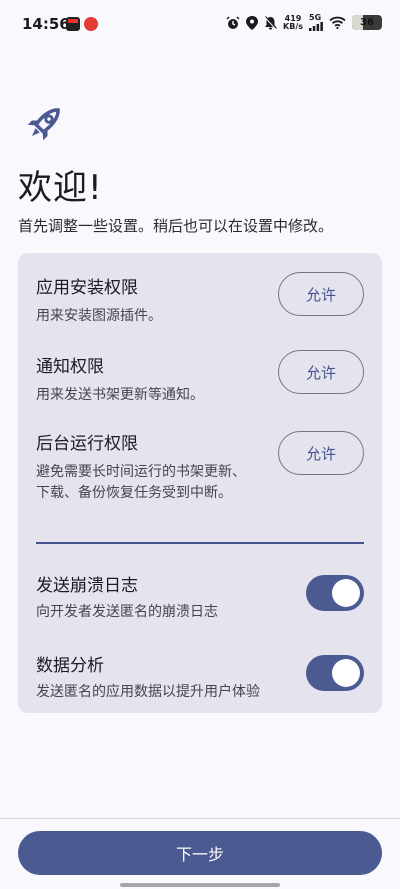 The height and width of the screenshot is (889, 400). I want to click on network-type-label: 5G, so click(315, 17).